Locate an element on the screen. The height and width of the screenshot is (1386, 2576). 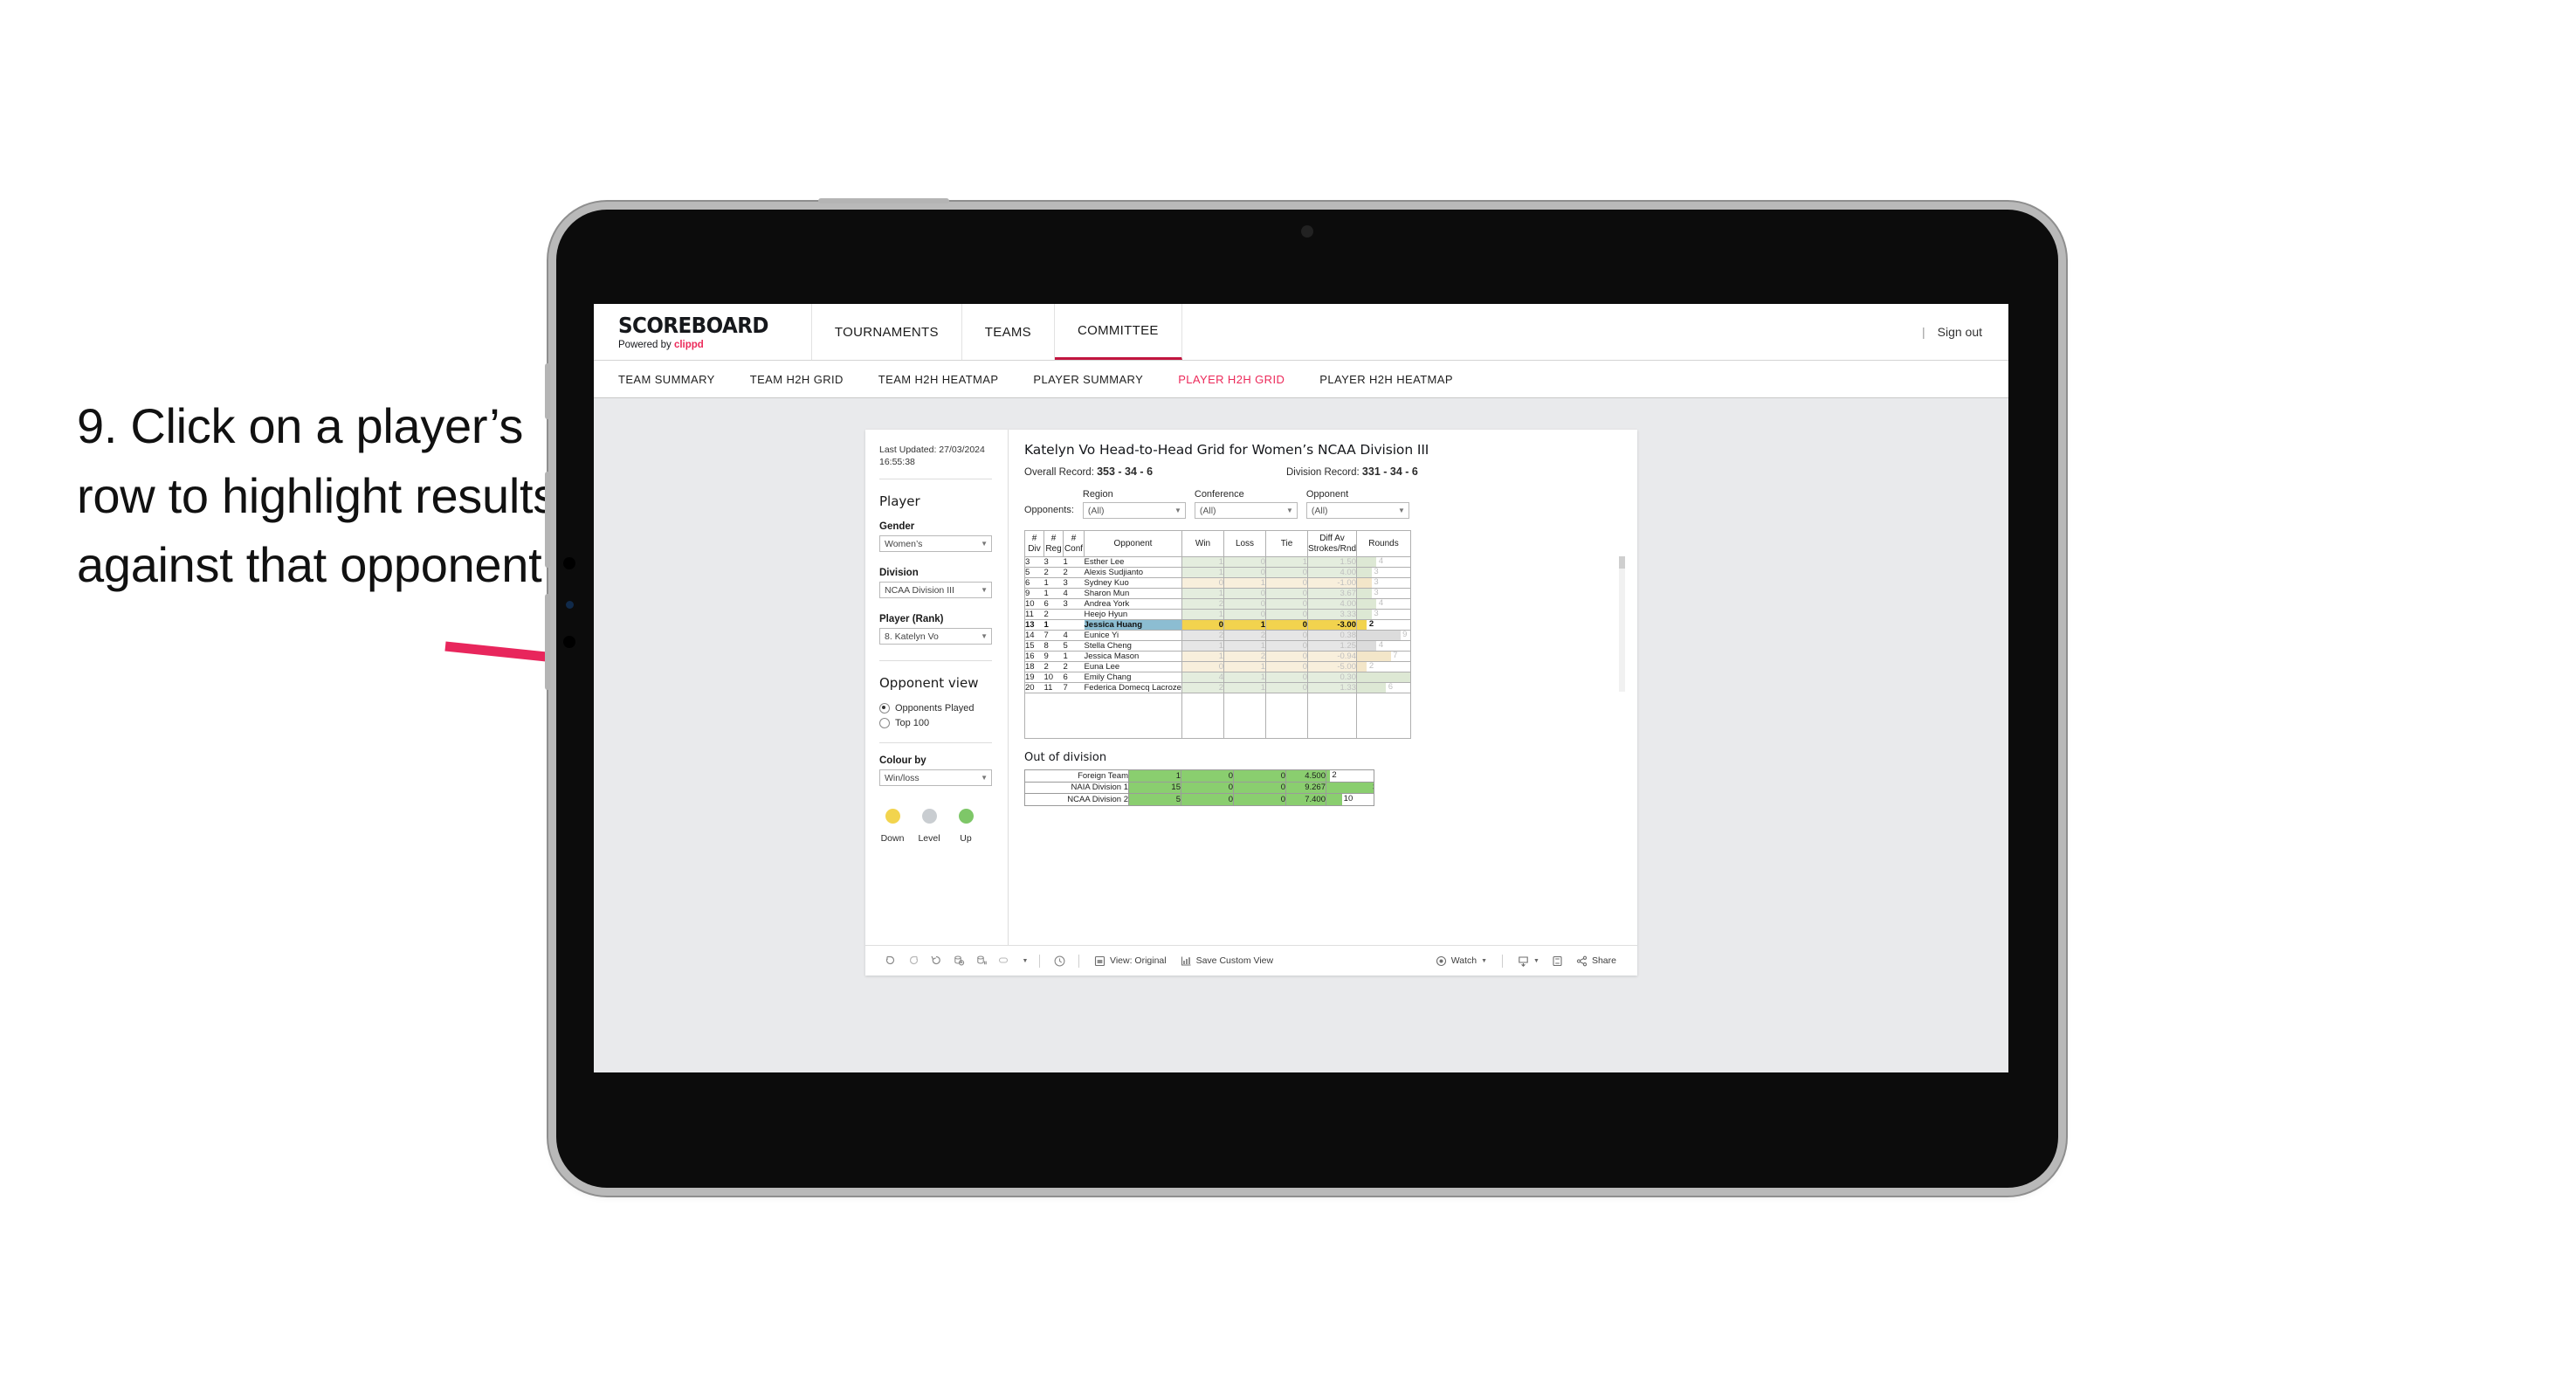
table-row: 10 6 3 Andrea York 2 0 0 4.00 4 is located at coordinates (1217, 604).